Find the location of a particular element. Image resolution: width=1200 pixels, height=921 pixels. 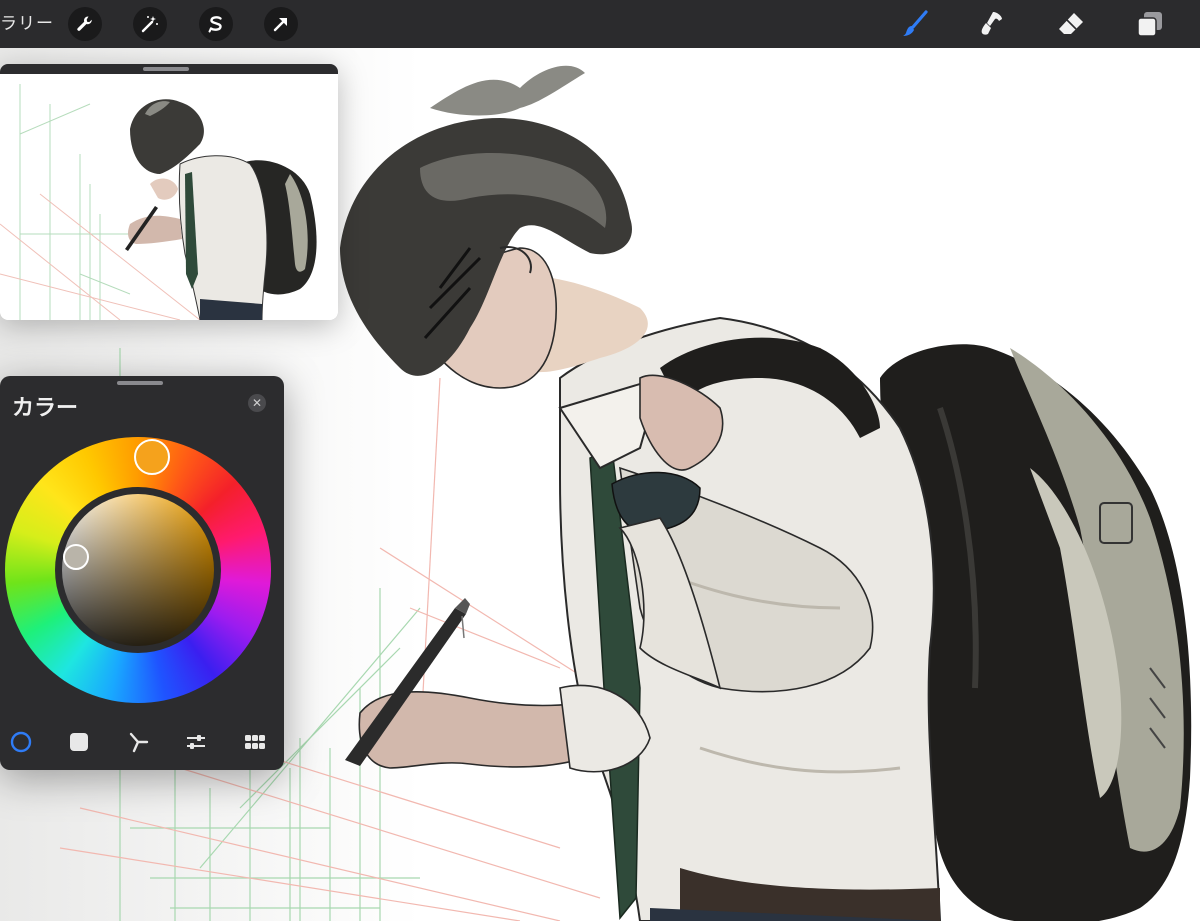

brush-icon is located at coordinates (915, 23).